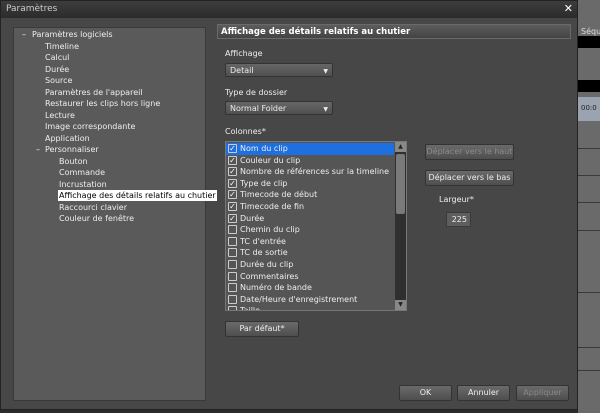  I want to click on column-label: TC d'entrée, so click(263, 241).